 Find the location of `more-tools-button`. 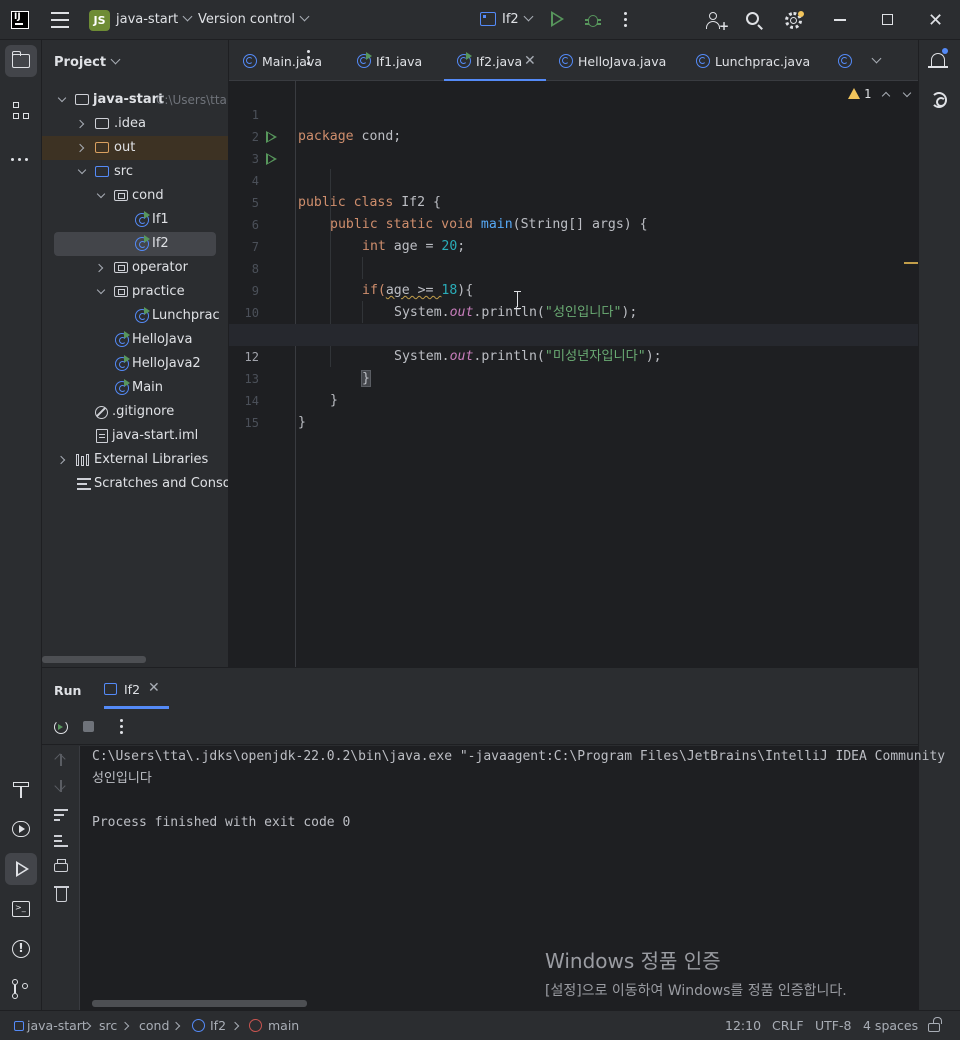

more-tools-button is located at coordinates (21, 152).